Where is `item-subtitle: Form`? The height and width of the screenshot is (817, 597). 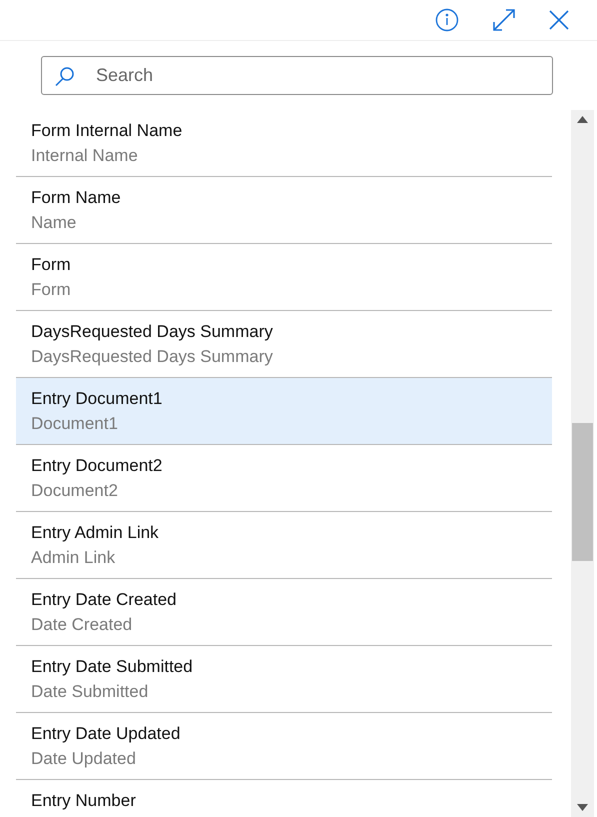 item-subtitle: Form is located at coordinates (51, 290).